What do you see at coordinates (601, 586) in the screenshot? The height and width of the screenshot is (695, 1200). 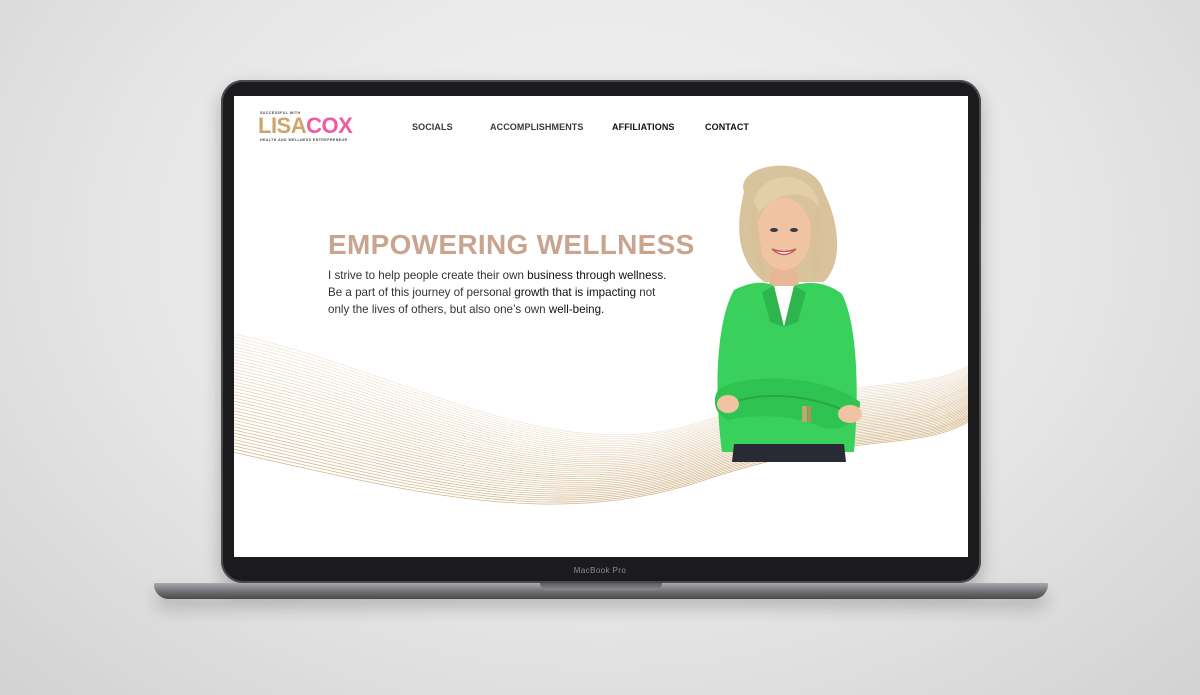 I see `laptop-notch` at bounding box center [601, 586].